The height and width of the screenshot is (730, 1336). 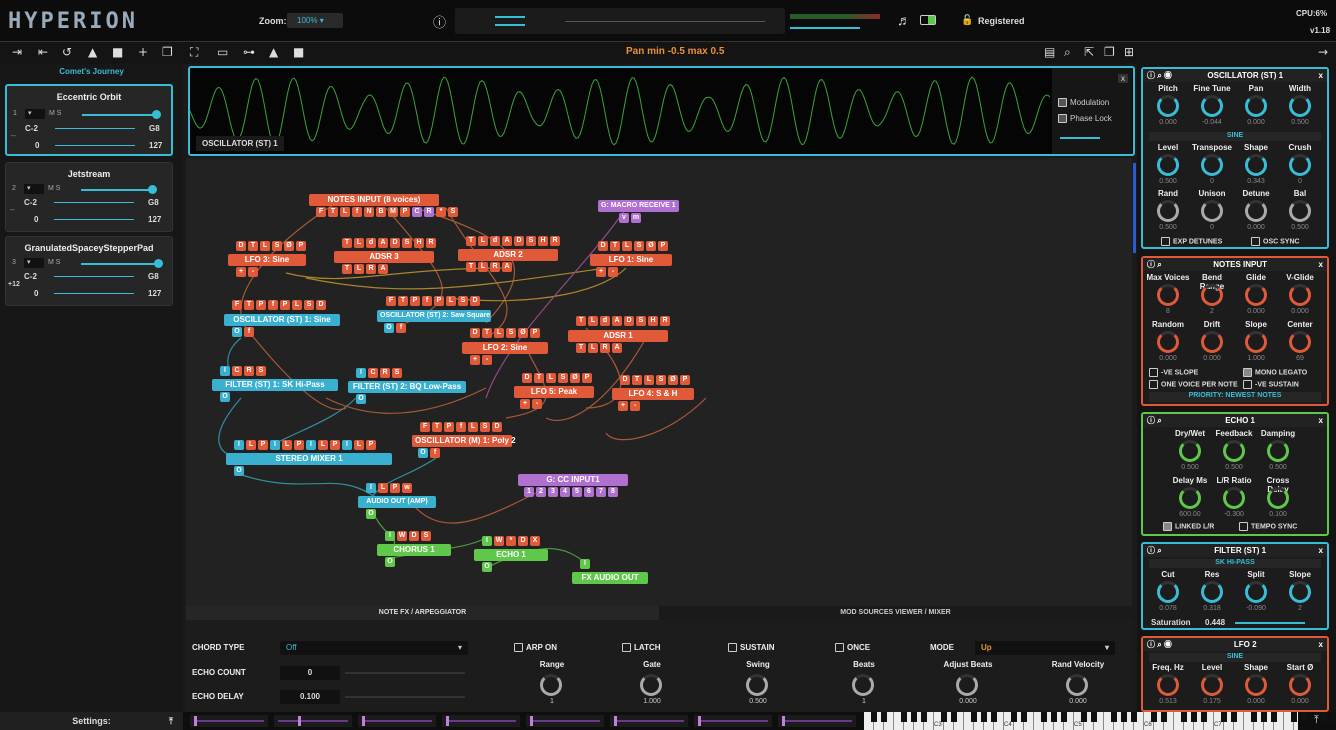 What do you see at coordinates (1235, 136) in the screenshot?
I see `wave-select: SINE` at bounding box center [1235, 136].